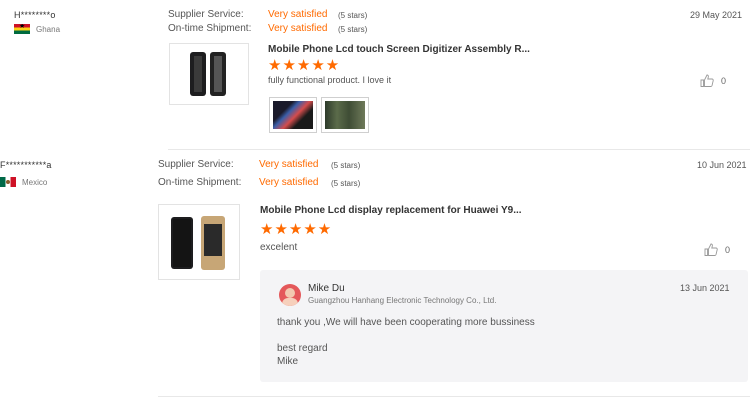 This screenshot has height=400, width=750. What do you see at coordinates (8, 182) in the screenshot?
I see `mexico-flag-icon` at bounding box center [8, 182].